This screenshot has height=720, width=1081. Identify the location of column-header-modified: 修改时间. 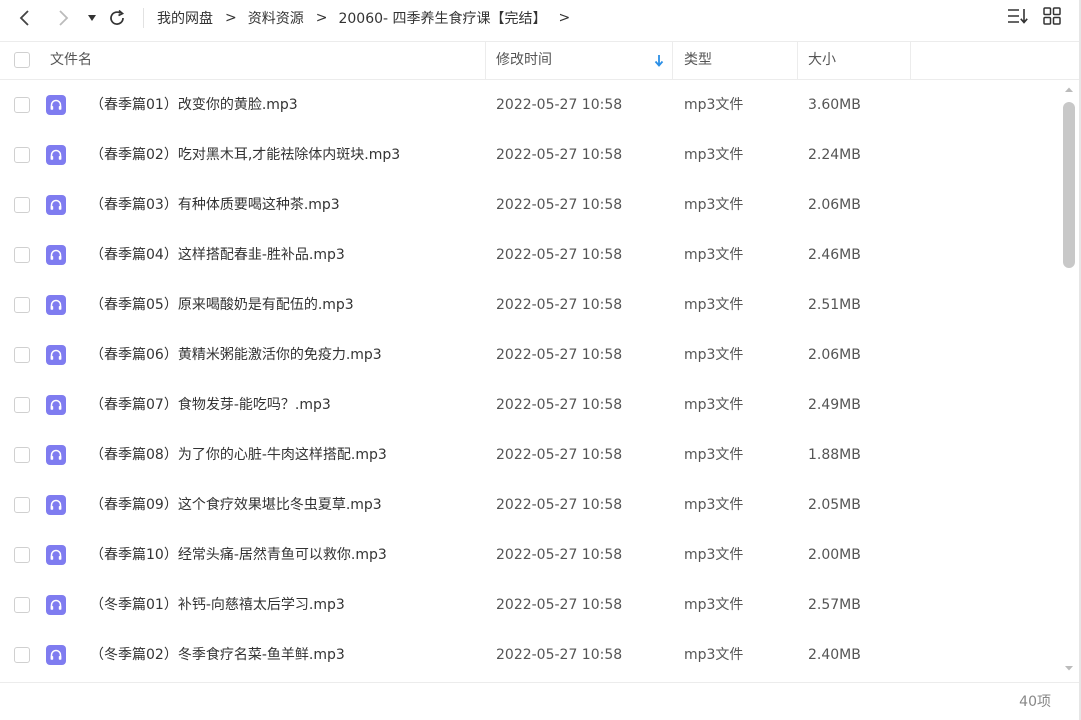
(524, 60).